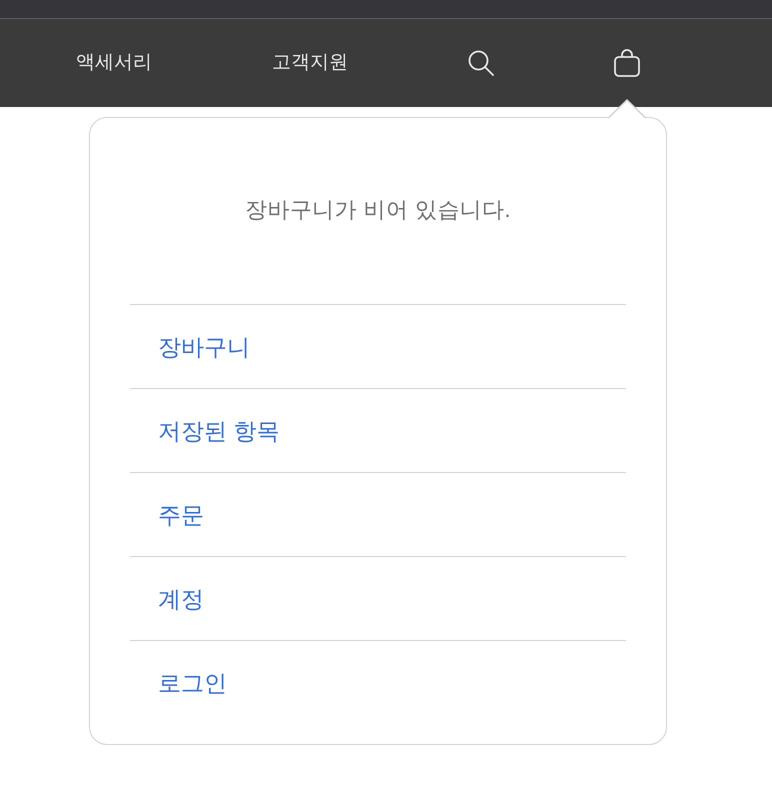  What do you see at coordinates (310, 63) in the screenshot?
I see `nav-link: 고객지원` at bounding box center [310, 63].